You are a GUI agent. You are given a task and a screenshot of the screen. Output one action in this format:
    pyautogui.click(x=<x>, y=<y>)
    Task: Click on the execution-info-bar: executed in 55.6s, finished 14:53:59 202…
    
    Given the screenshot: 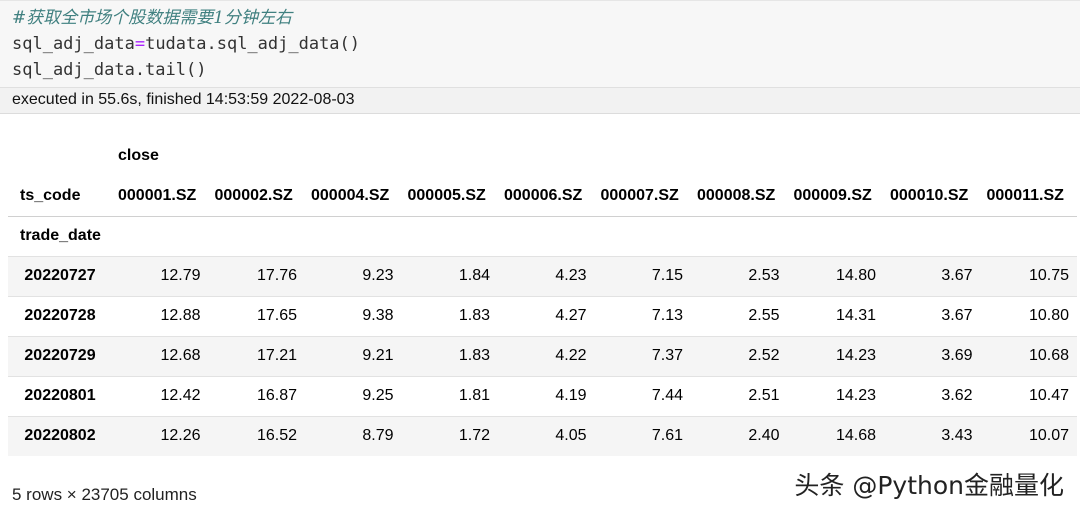 What is the action you would take?
    pyautogui.click(x=540, y=101)
    